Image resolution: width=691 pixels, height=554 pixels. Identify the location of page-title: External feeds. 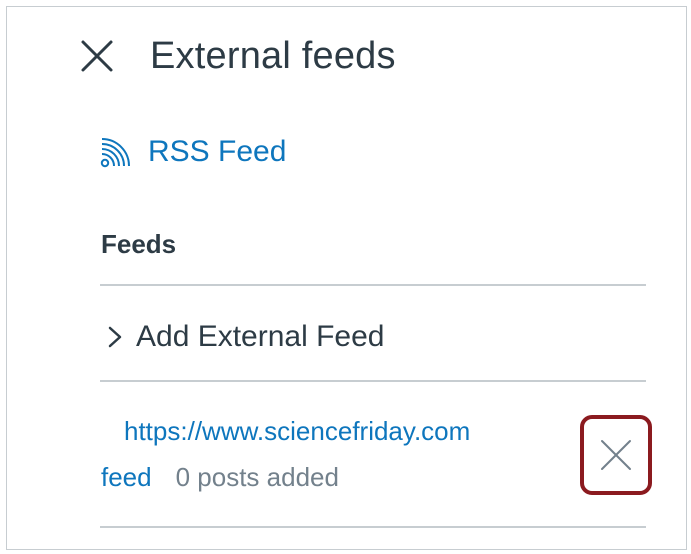
(273, 55).